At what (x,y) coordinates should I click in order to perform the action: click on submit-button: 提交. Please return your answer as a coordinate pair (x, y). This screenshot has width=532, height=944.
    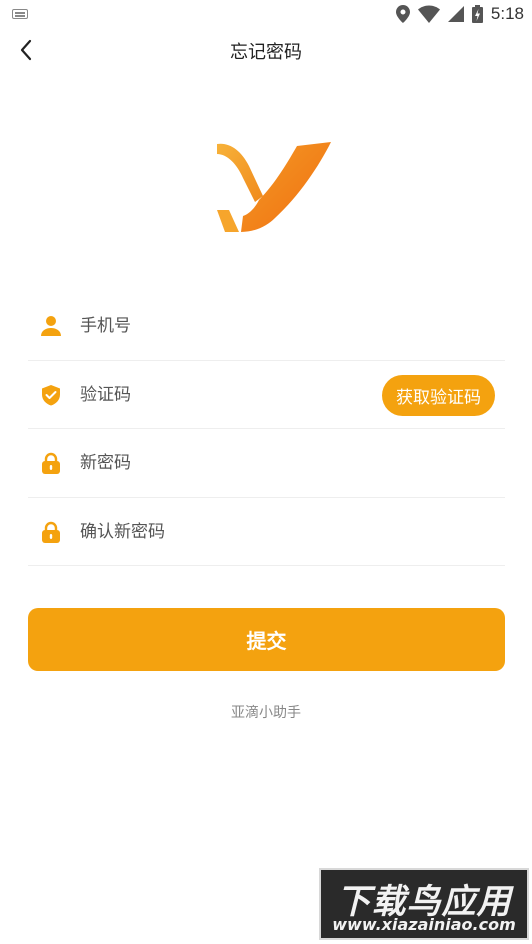
    Looking at the image, I should click on (266, 639).